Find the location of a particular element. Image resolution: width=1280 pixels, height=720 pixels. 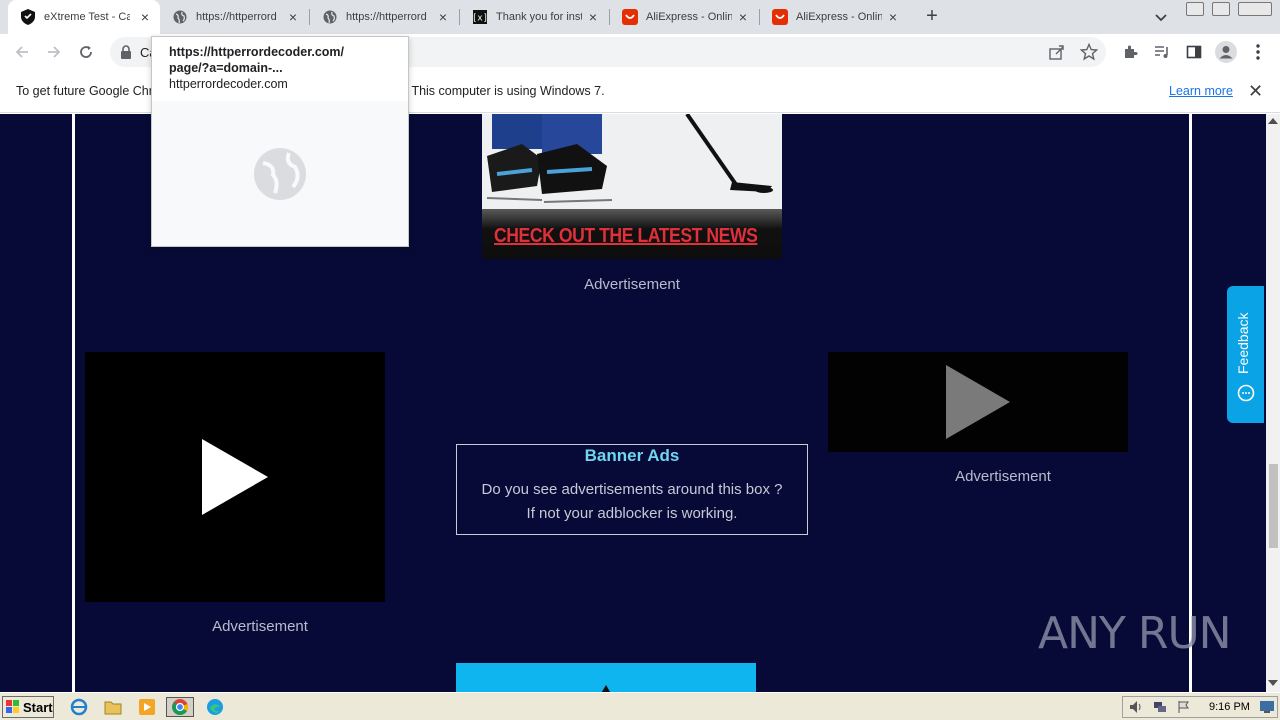

window-close-button is located at coordinates (1255, 9).